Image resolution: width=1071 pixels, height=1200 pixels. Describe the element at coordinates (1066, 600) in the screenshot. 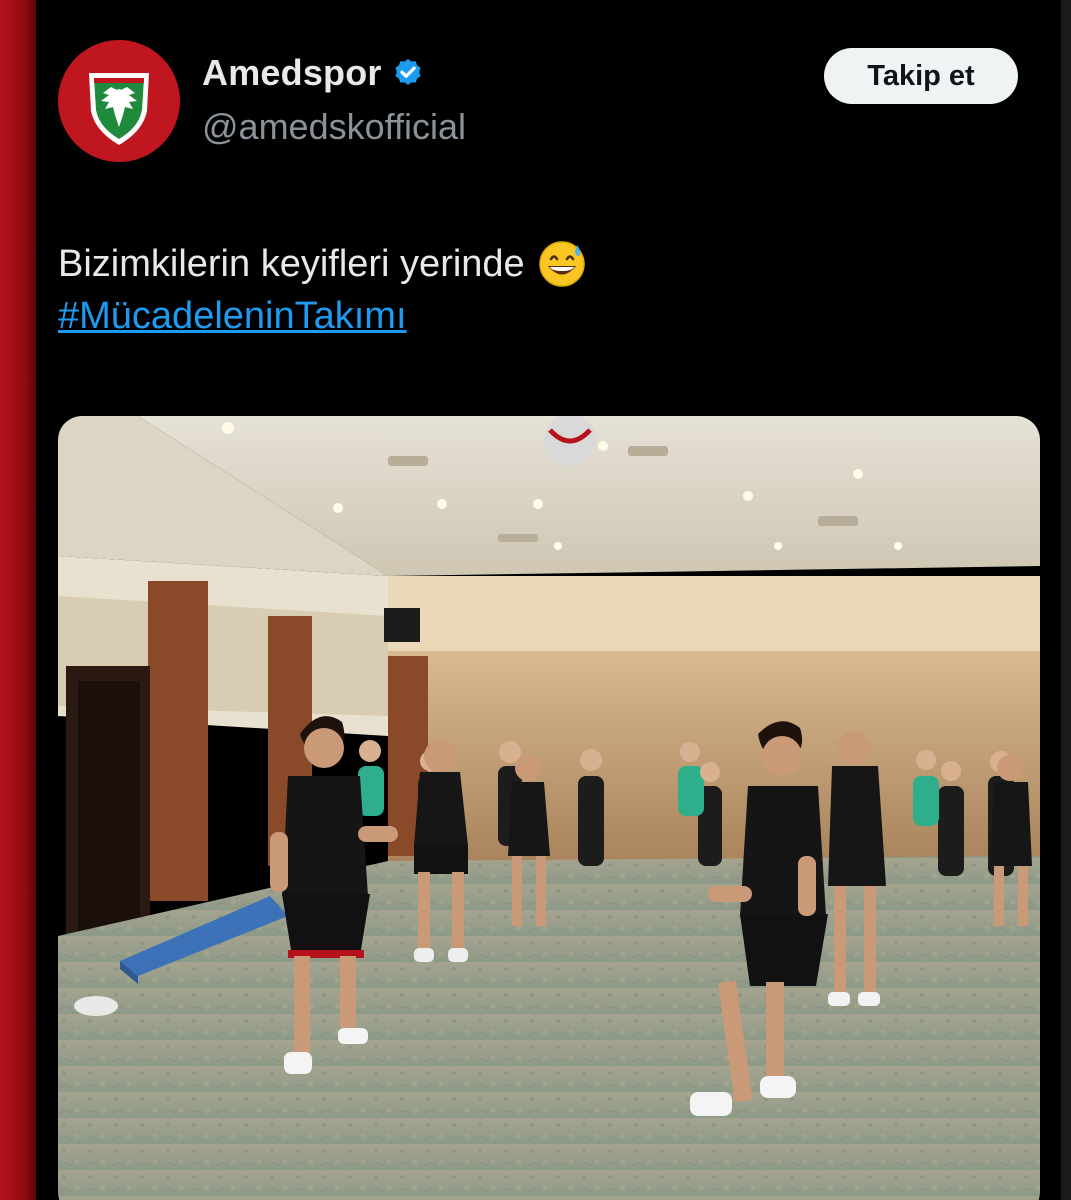

I see `right-edge-strip` at that location.